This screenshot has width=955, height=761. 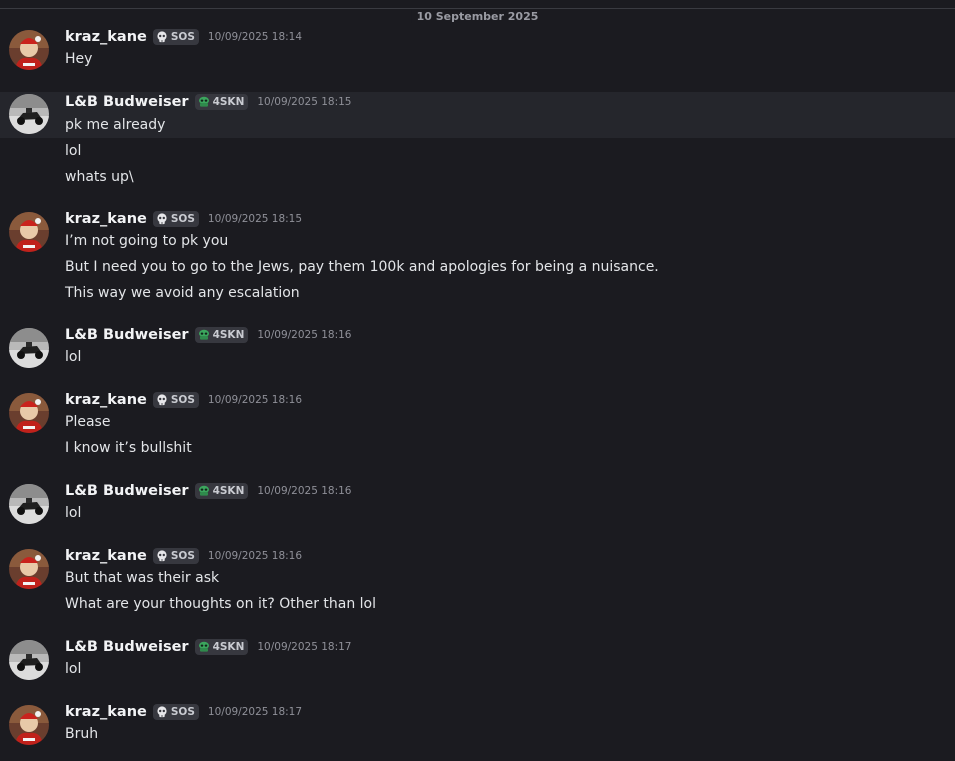 I want to click on message-group: kraz_kane SOS 10/09/2025 18:14 Hey, so click(x=477, y=53).